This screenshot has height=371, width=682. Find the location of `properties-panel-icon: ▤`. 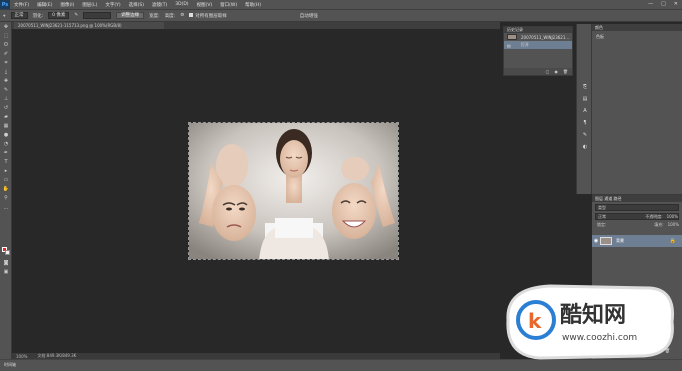

properties-panel-icon: ▤ is located at coordinates (585, 99).